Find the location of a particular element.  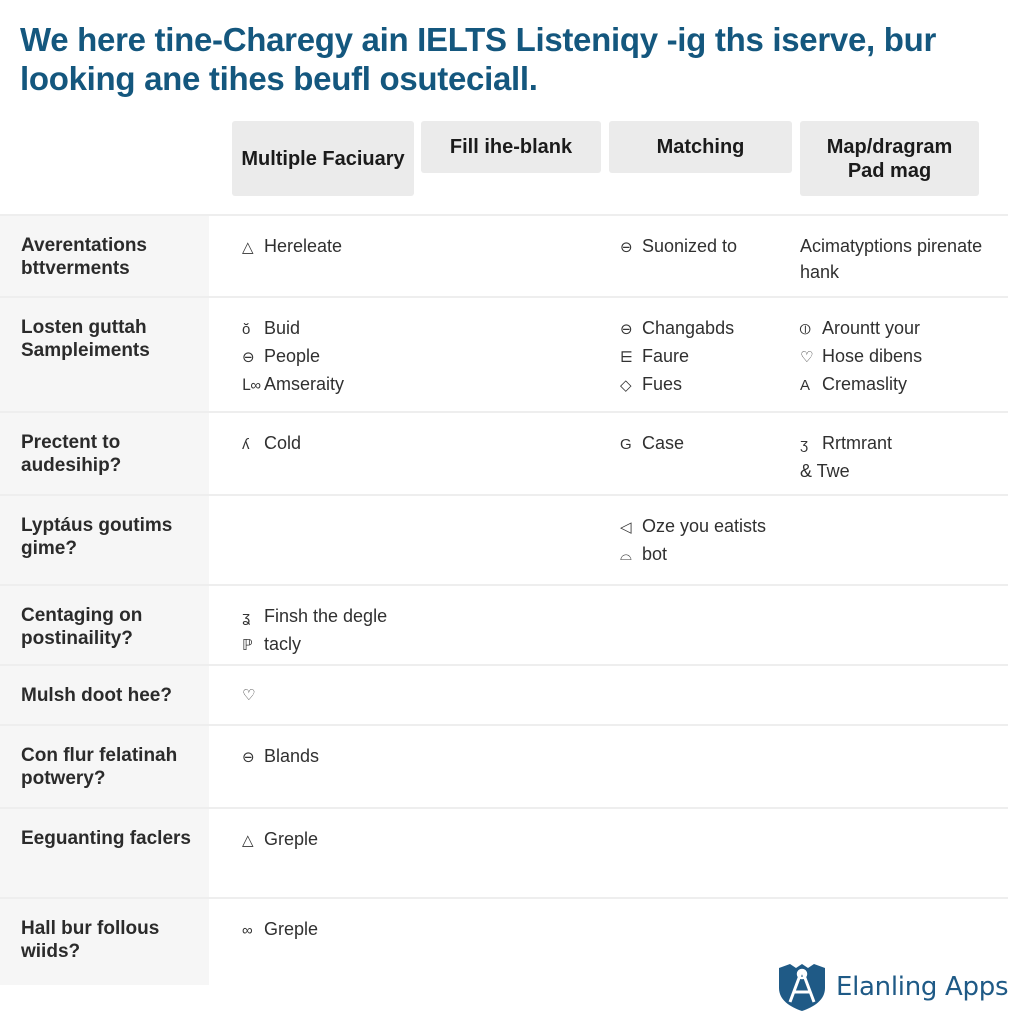

cell-item-text: Faure is located at coordinates (666, 356).